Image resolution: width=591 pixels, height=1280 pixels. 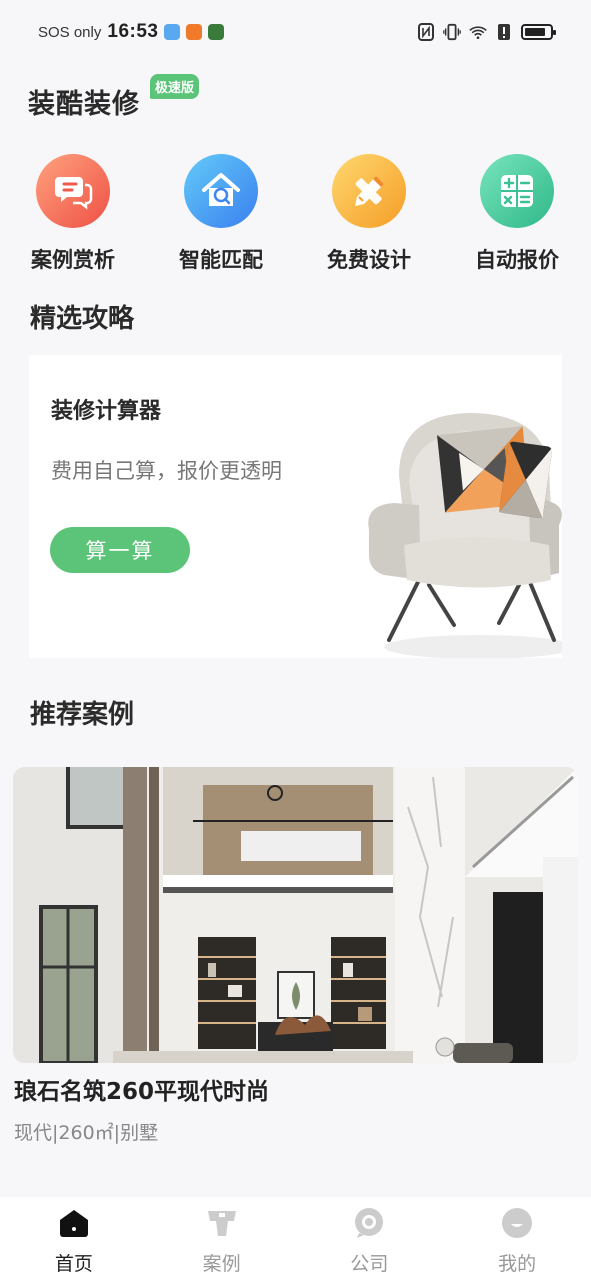 I want to click on tab-profile: 我的, so click(x=517, y=1238).